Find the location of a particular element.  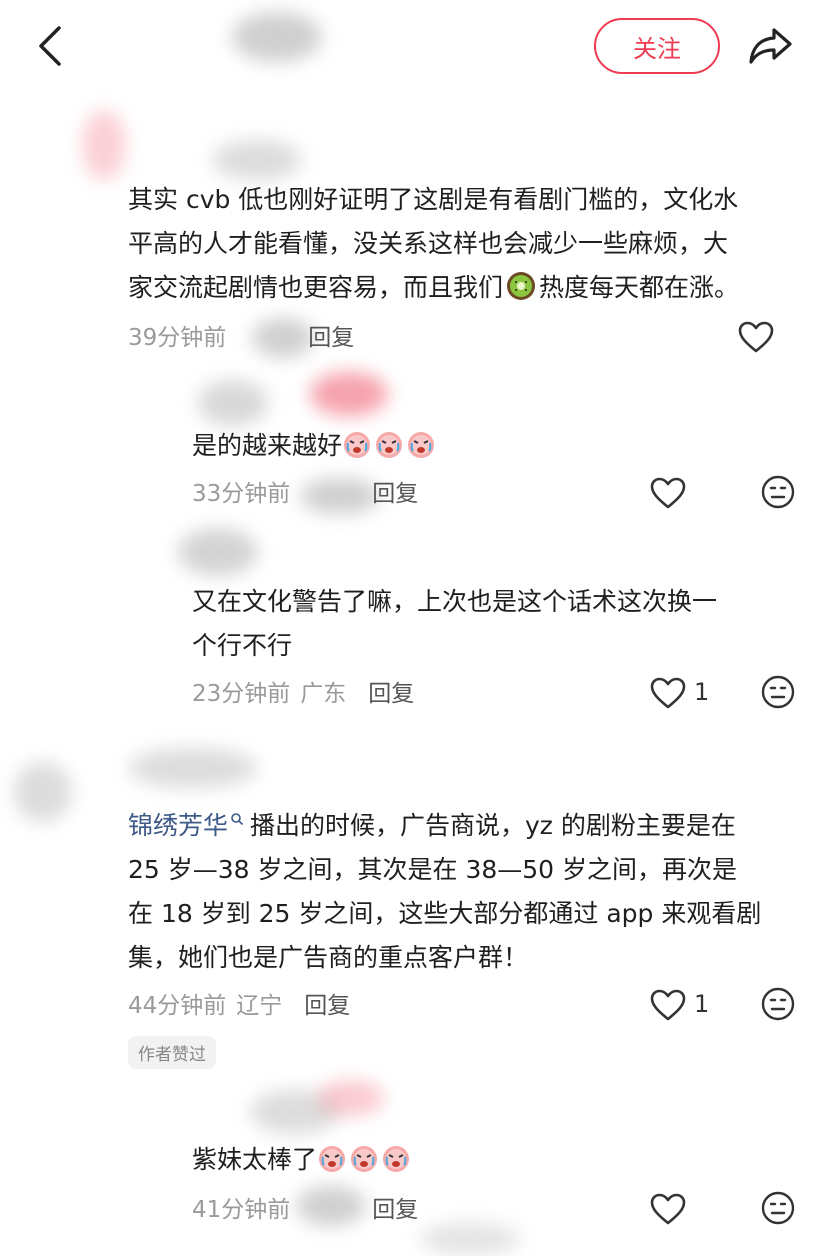

comment-line: 平高的人才能看懂，没关系这样也会减少一些麻烦，大 is located at coordinates (428, 243).